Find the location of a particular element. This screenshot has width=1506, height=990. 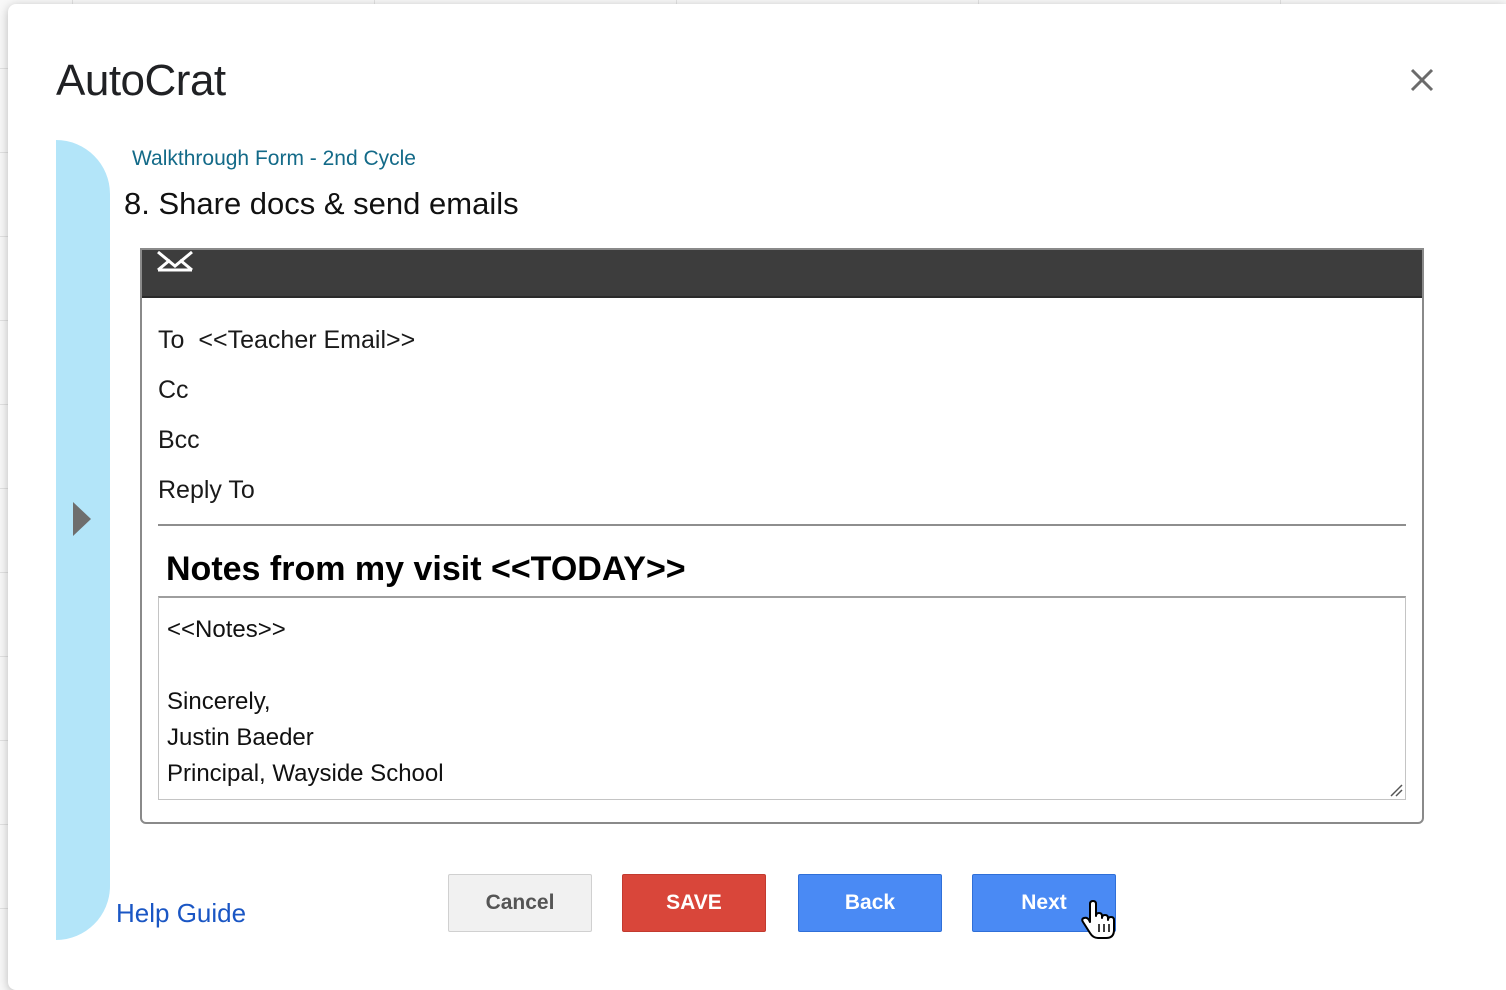

email-header-bar is located at coordinates (782, 274).